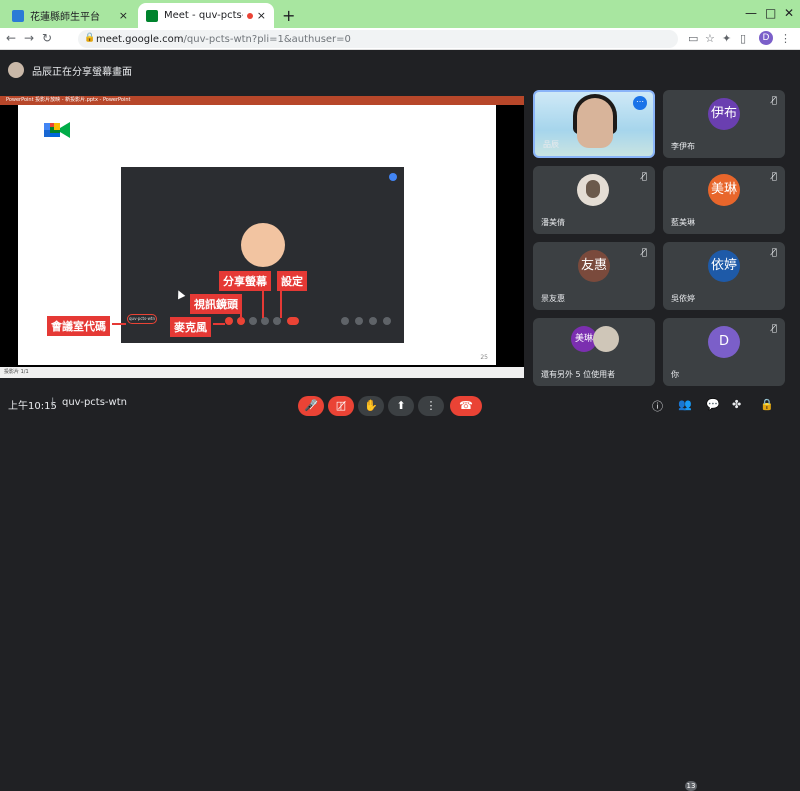 The image size is (800, 791). I want to click on inner-more-icon, so click(277, 321).